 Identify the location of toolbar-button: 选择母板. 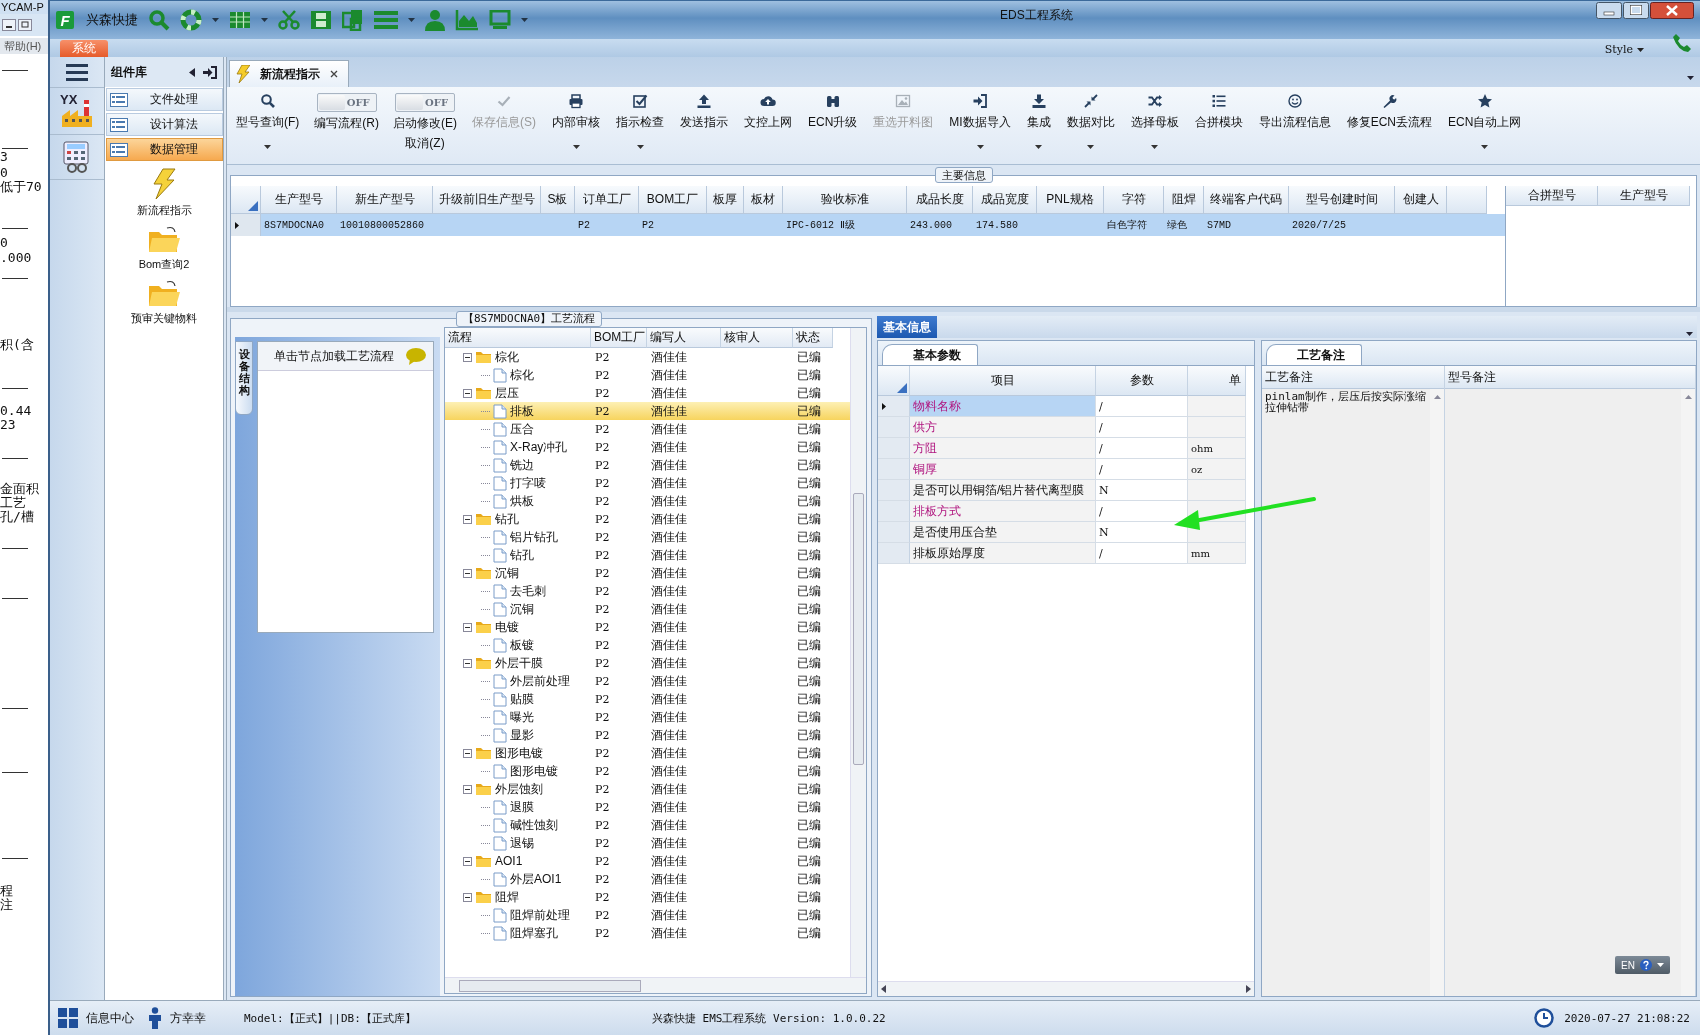
(1154, 124).